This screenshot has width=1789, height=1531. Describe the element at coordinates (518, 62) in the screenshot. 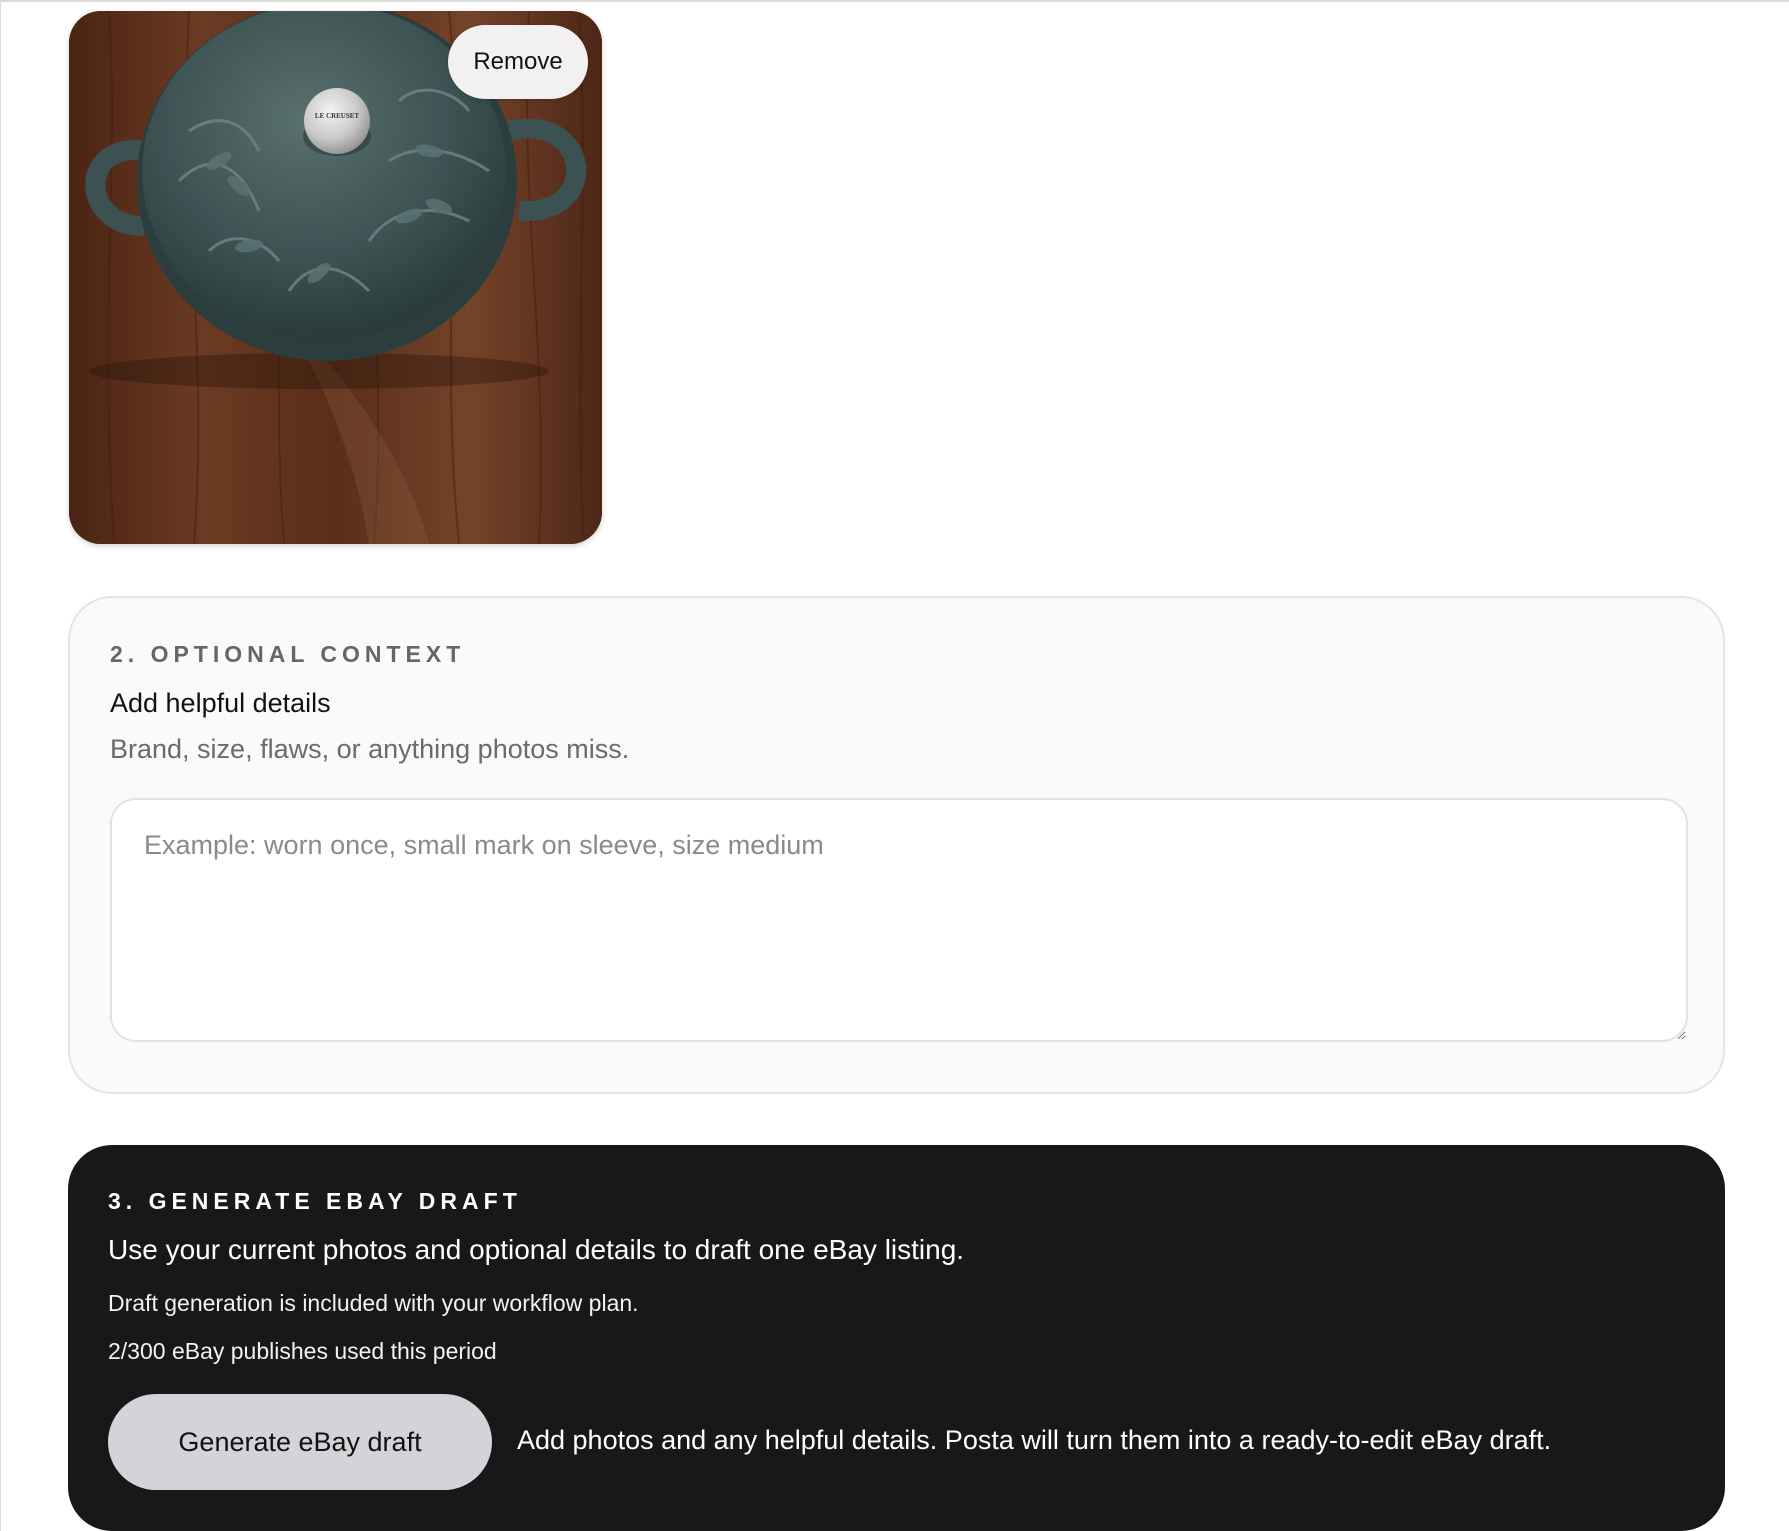

I see `remove-photo-button: Remove` at that location.